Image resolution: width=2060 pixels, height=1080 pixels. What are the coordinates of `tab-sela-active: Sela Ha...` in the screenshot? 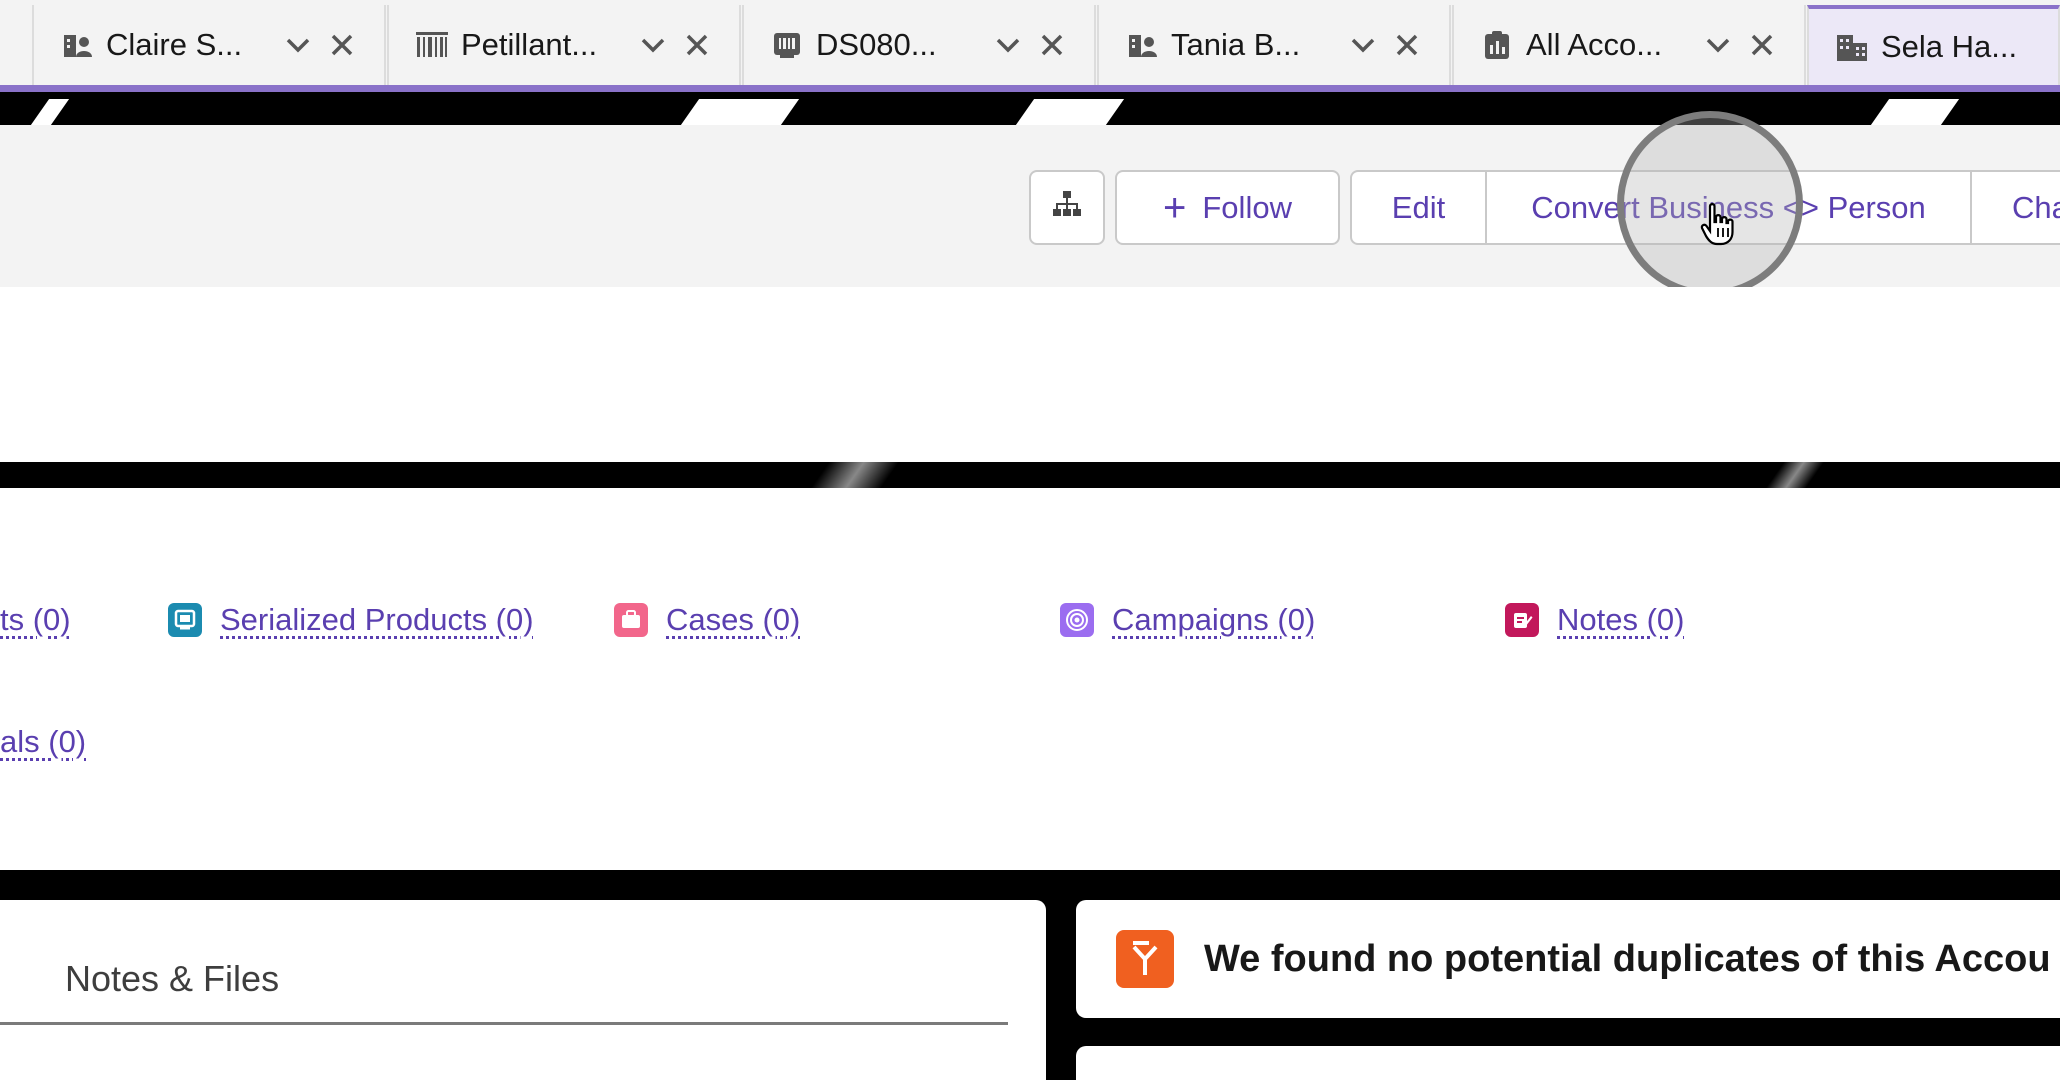 It's located at (1933, 45).